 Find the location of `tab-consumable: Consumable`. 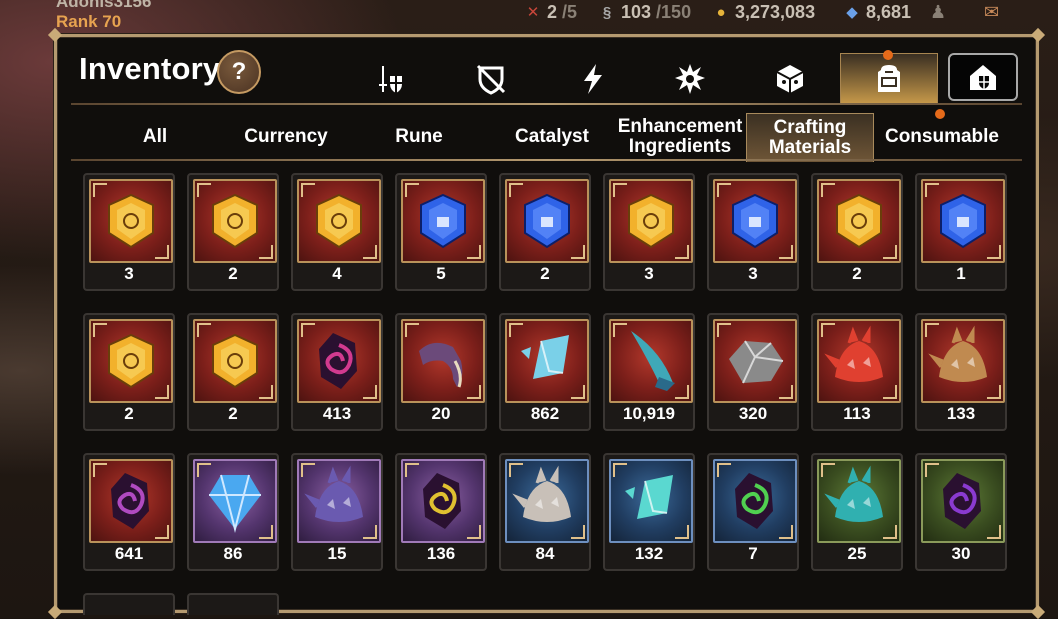

tab-consumable: Consumable is located at coordinates (942, 137).